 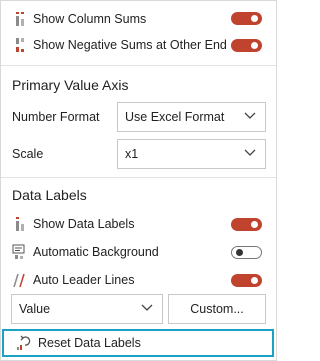 What do you see at coordinates (89, 343) in the screenshot?
I see `reset-data-labels-label: Reset Data Labels` at bounding box center [89, 343].